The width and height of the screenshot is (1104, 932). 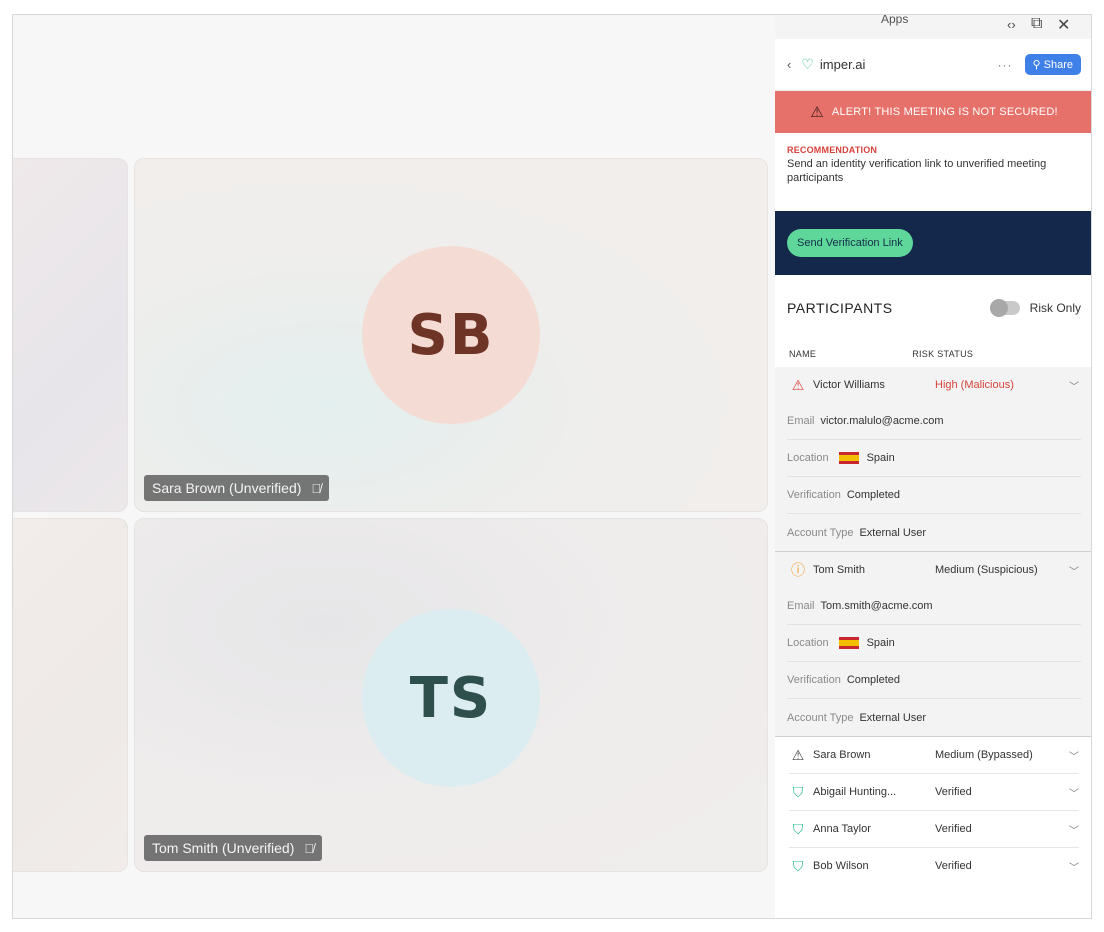 I want to click on column-name: NAME, so click(x=803, y=354).